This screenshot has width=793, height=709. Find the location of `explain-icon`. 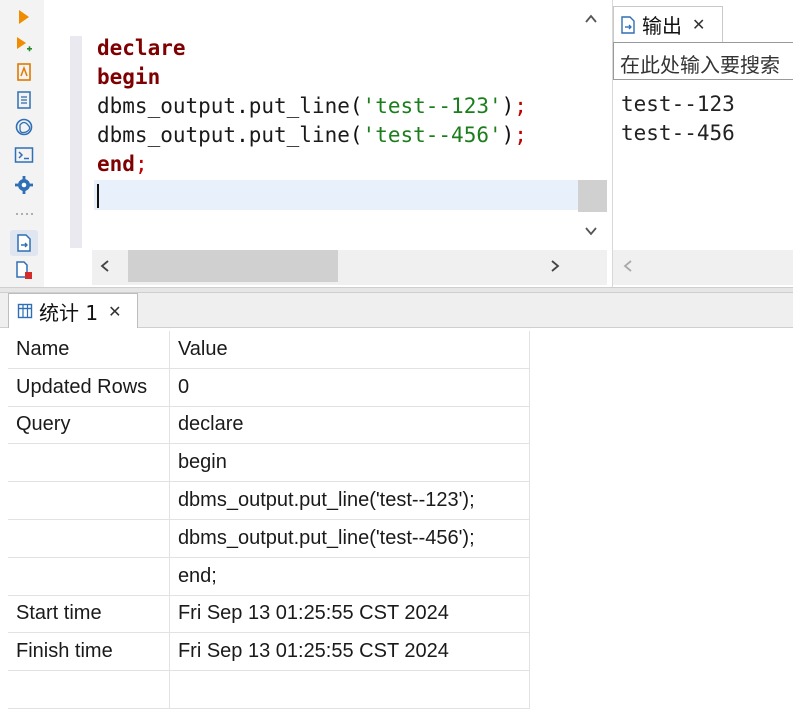

explain-icon is located at coordinates (24, 72).